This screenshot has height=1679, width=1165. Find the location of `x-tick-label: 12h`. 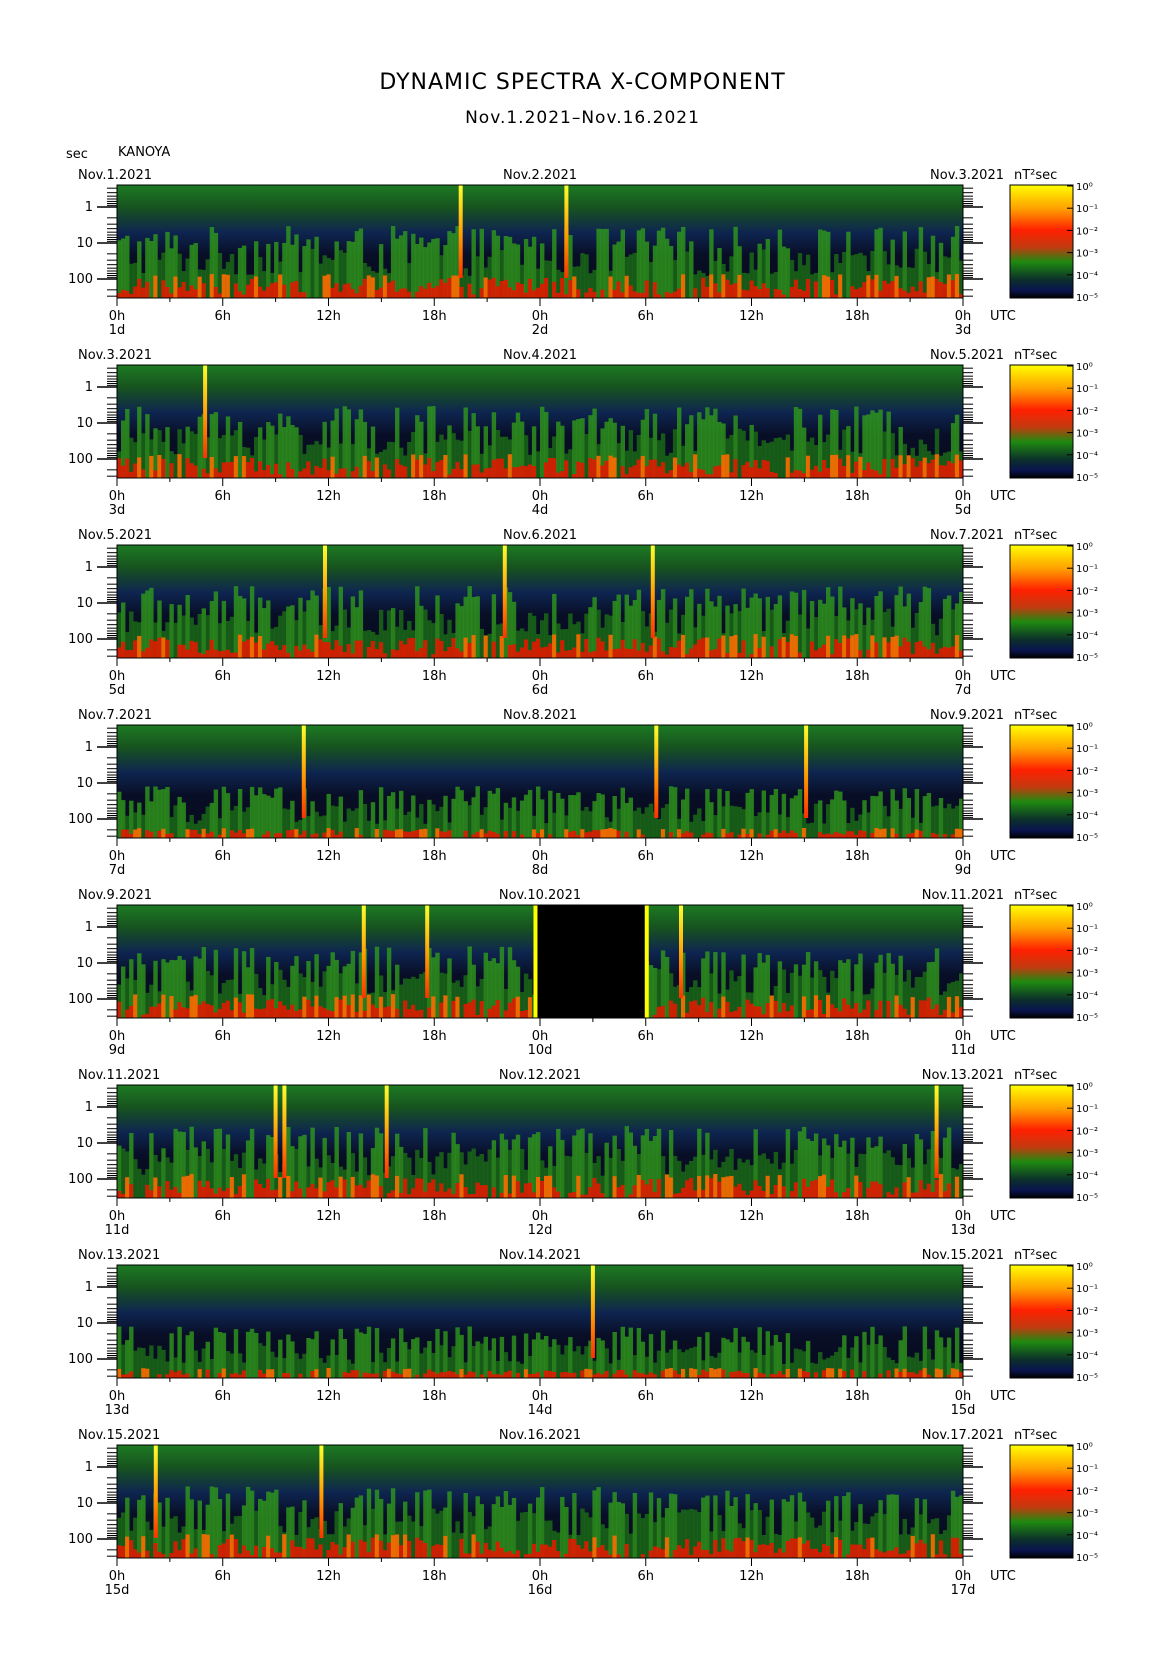

x-tick-label: 12h is located at coordinates (751, 856).